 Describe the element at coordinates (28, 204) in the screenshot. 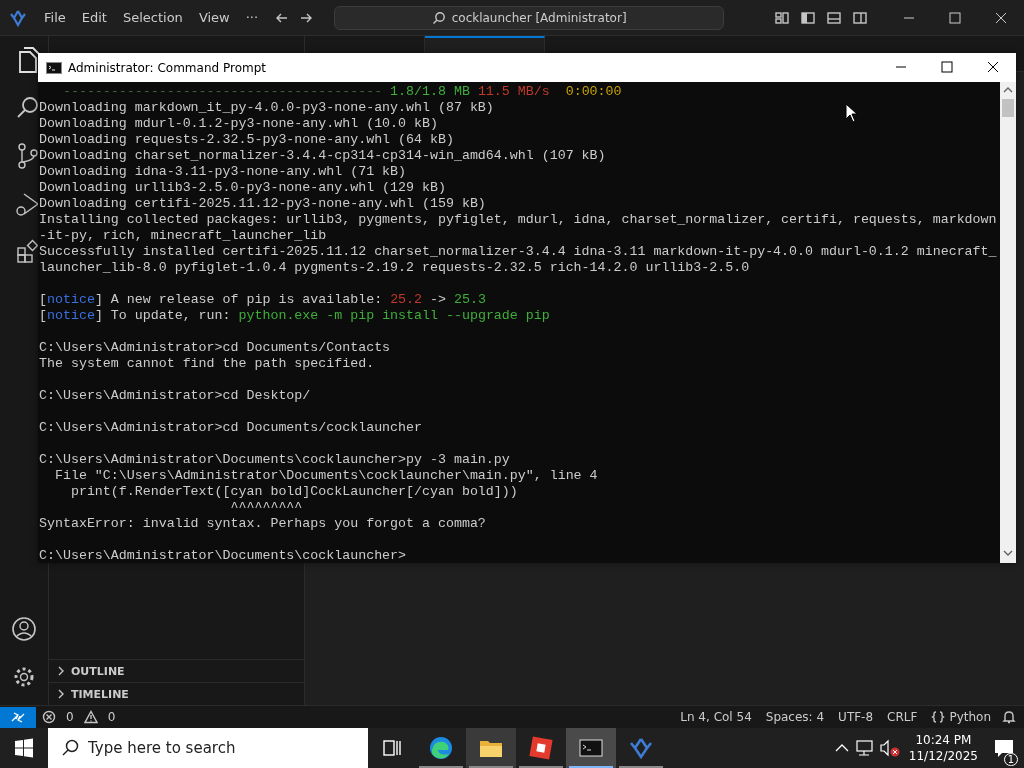

I see `run-debug-icon` at that location.